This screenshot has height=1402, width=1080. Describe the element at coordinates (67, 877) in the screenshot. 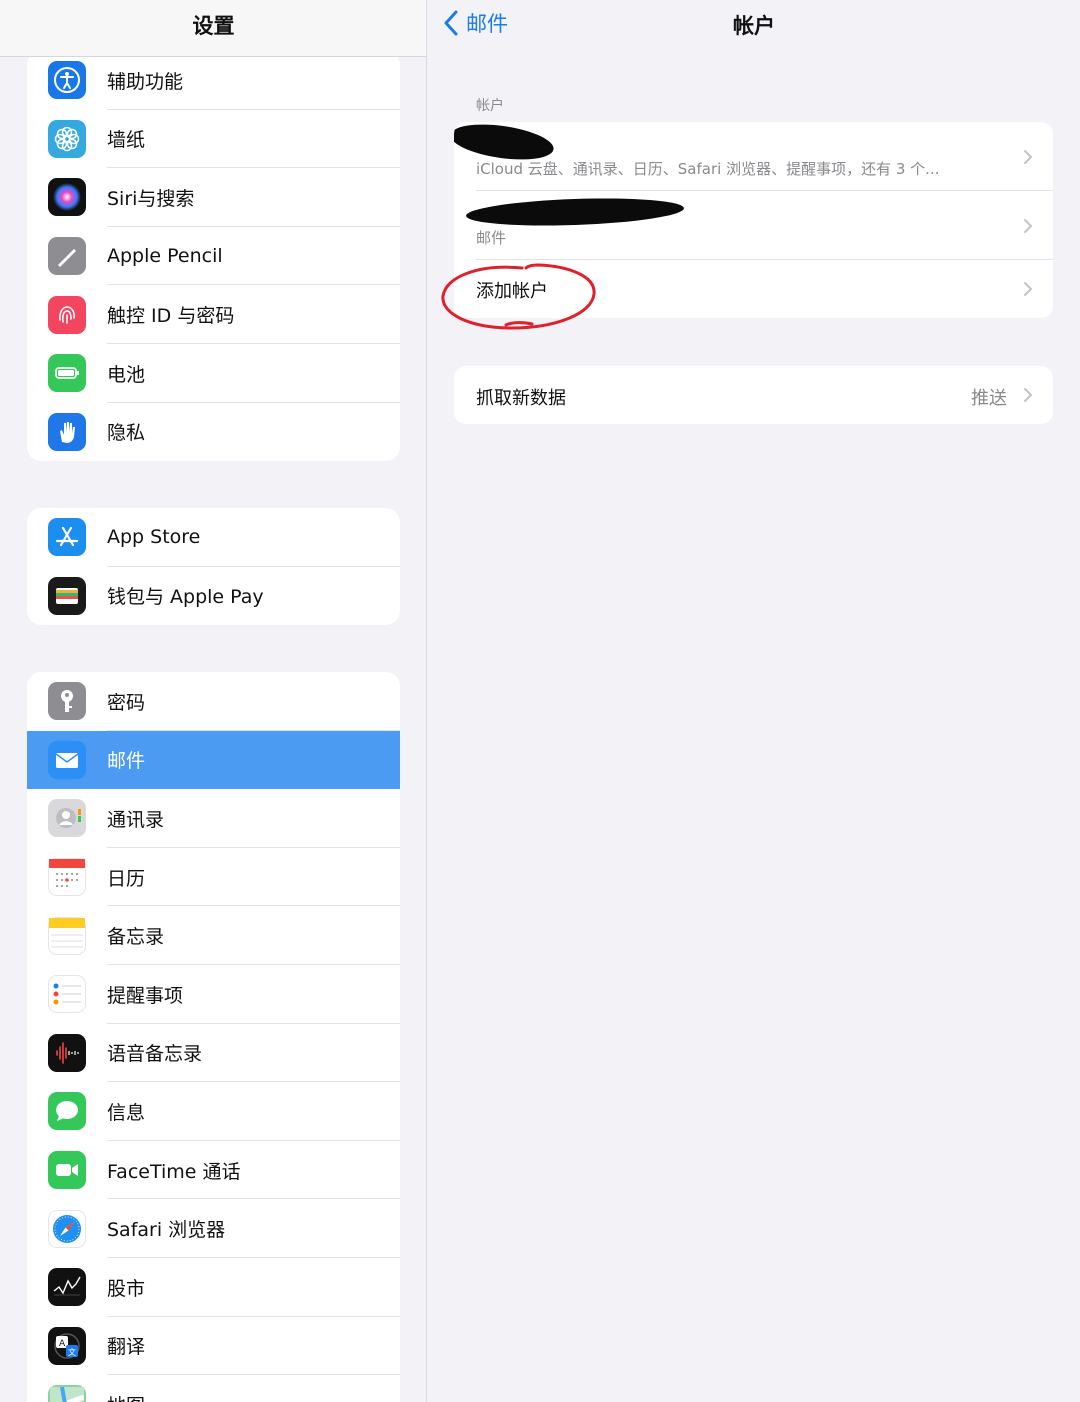

I see `calendar-icon` at that location.